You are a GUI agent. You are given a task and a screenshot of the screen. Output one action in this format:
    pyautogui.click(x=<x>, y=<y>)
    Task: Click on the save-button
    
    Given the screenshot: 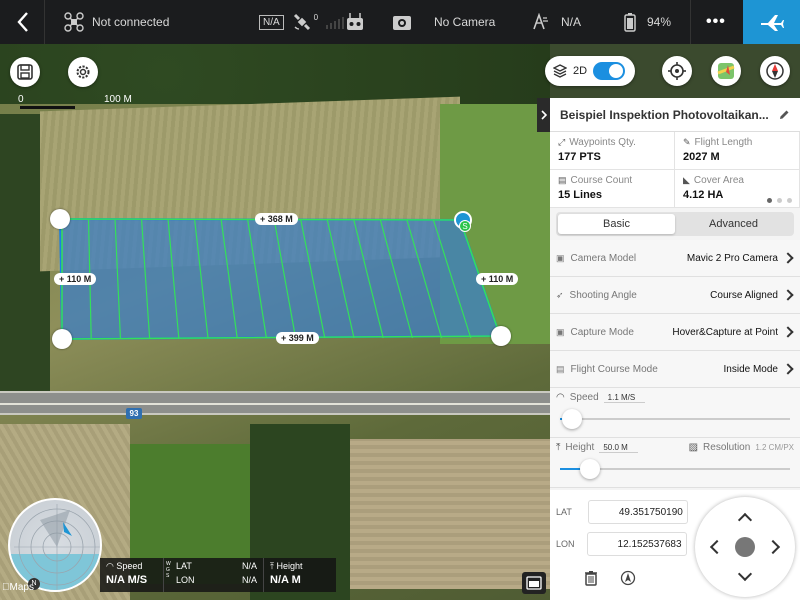 What is the action you would take?
    pyautogui.click(x=25, y=72)
    